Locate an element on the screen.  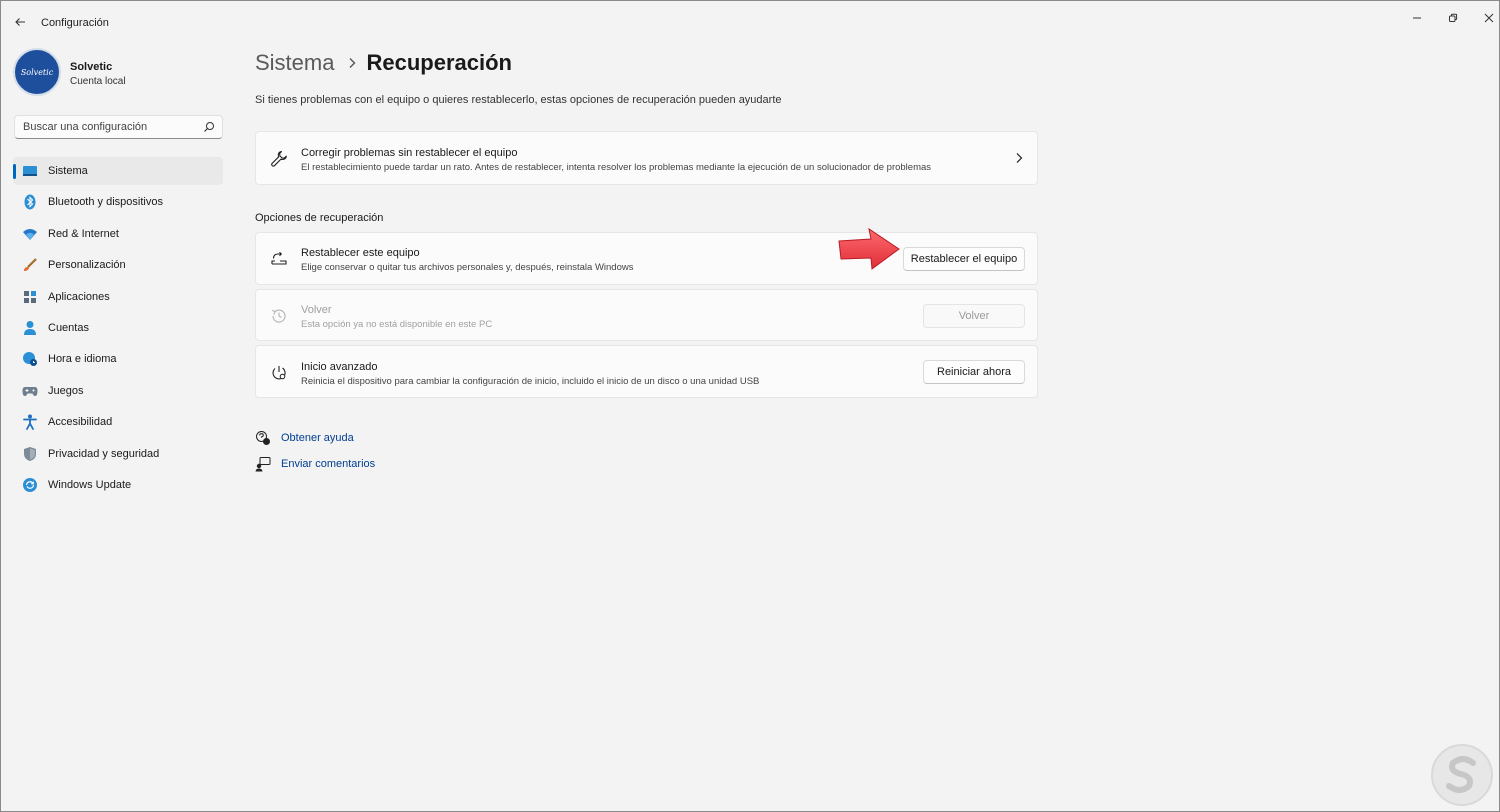
avatar-logo-text: Solvetic is located at coordinates (37, 72).